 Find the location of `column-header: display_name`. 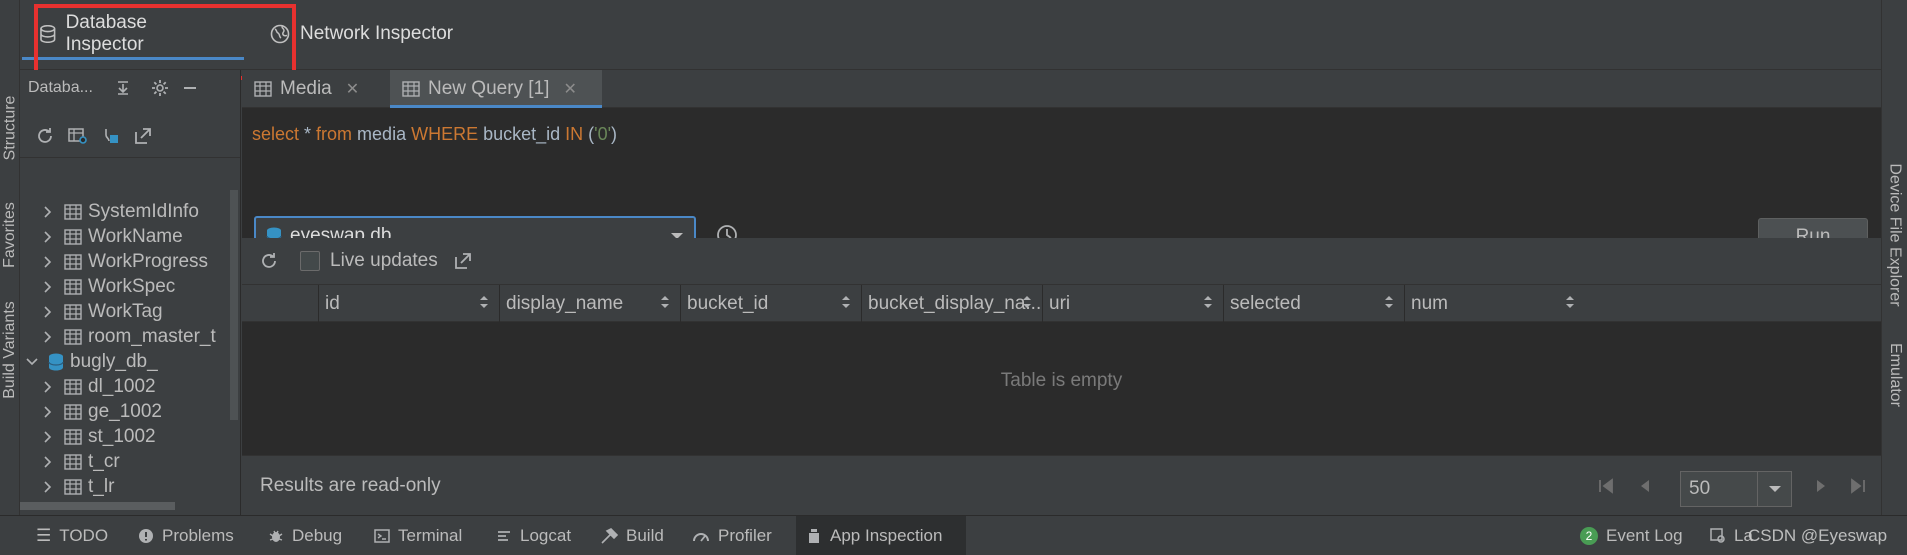

column-header: display_name is located at coordinates (589, 303).